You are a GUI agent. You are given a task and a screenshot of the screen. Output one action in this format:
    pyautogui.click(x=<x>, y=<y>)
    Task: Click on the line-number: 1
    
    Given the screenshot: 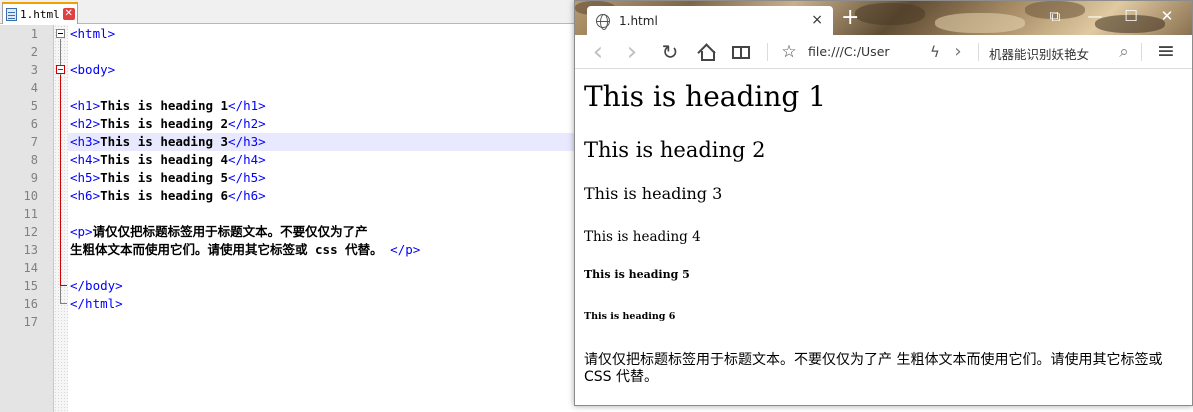 What is the action you would take?
    pyautogui.click(x=34, y=34)
    